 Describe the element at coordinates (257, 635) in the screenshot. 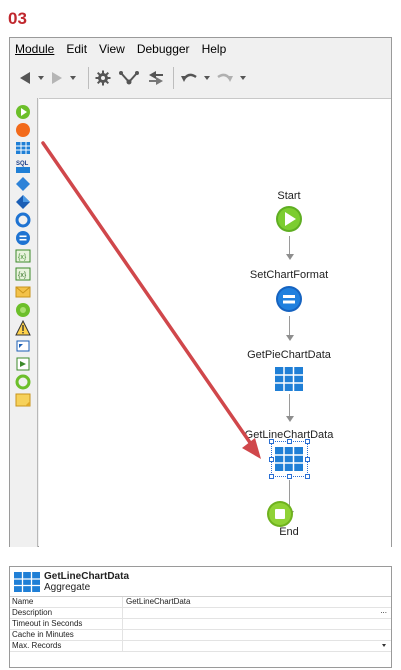

I see `cache-field` at that location.